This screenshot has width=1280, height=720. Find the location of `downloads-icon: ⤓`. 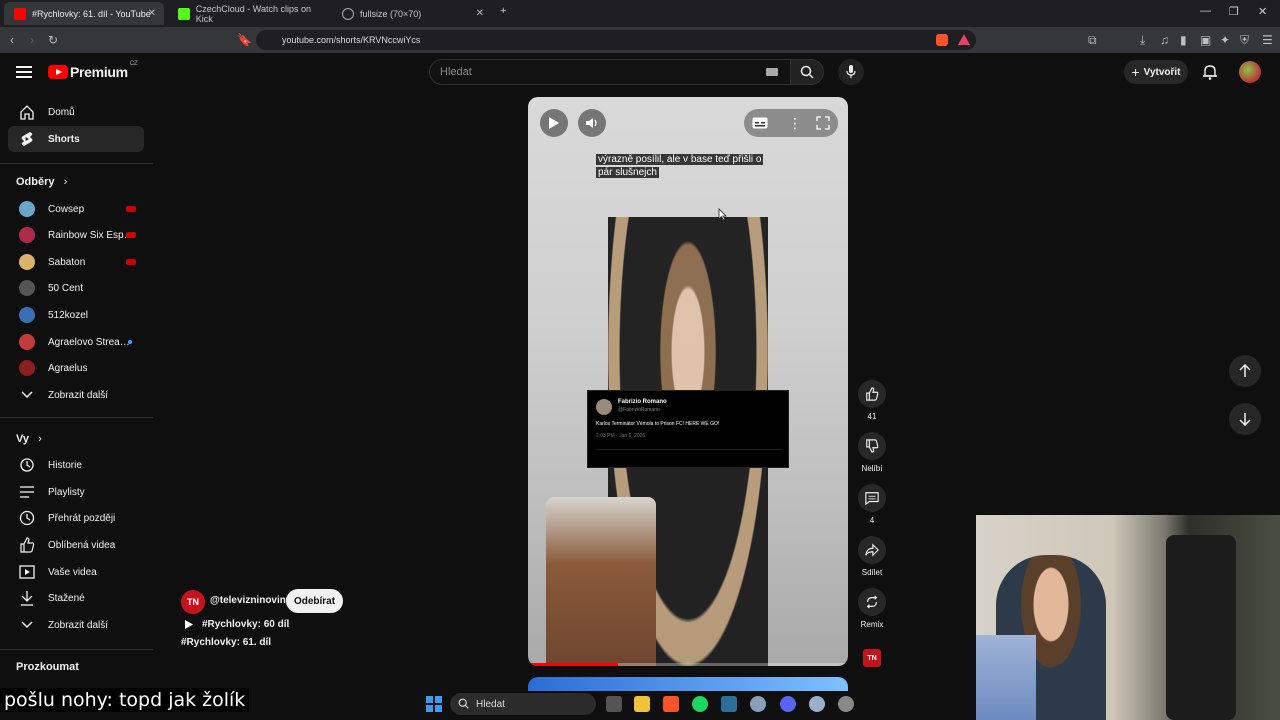

downloads-icon: ⤓ is located at coordinates (1142, 40).